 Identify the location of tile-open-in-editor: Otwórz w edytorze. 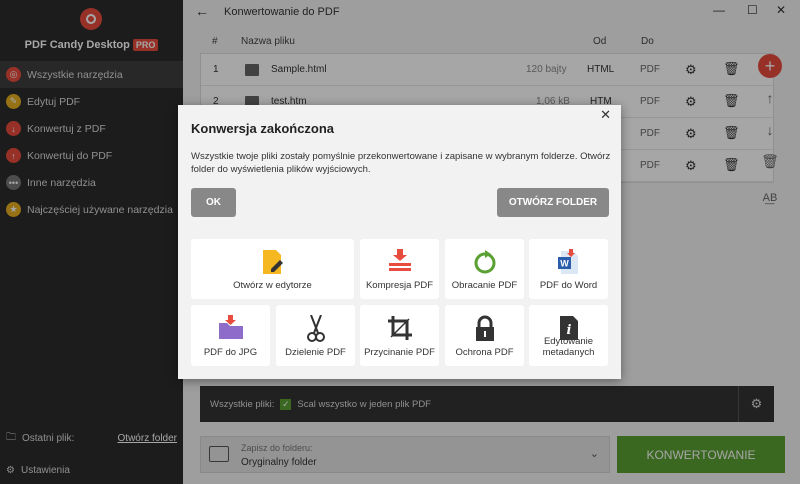
(272, 269).